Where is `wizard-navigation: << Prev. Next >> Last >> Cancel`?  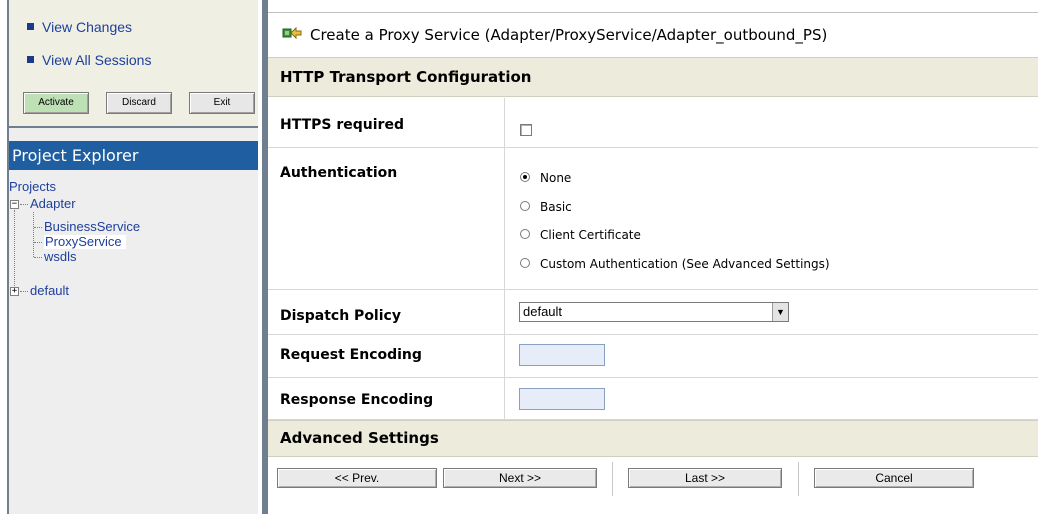 wizard-navigation: << Prev. Next >> Last >> Cancel is located at coordinates (653, 486).